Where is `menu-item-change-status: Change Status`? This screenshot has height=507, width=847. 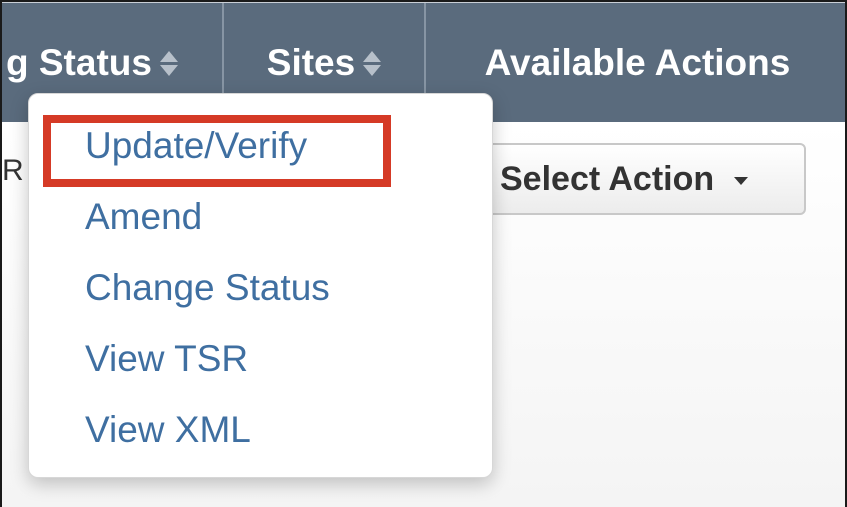
menu-item-change-status: Change Status is located at coordinates (207, 287).